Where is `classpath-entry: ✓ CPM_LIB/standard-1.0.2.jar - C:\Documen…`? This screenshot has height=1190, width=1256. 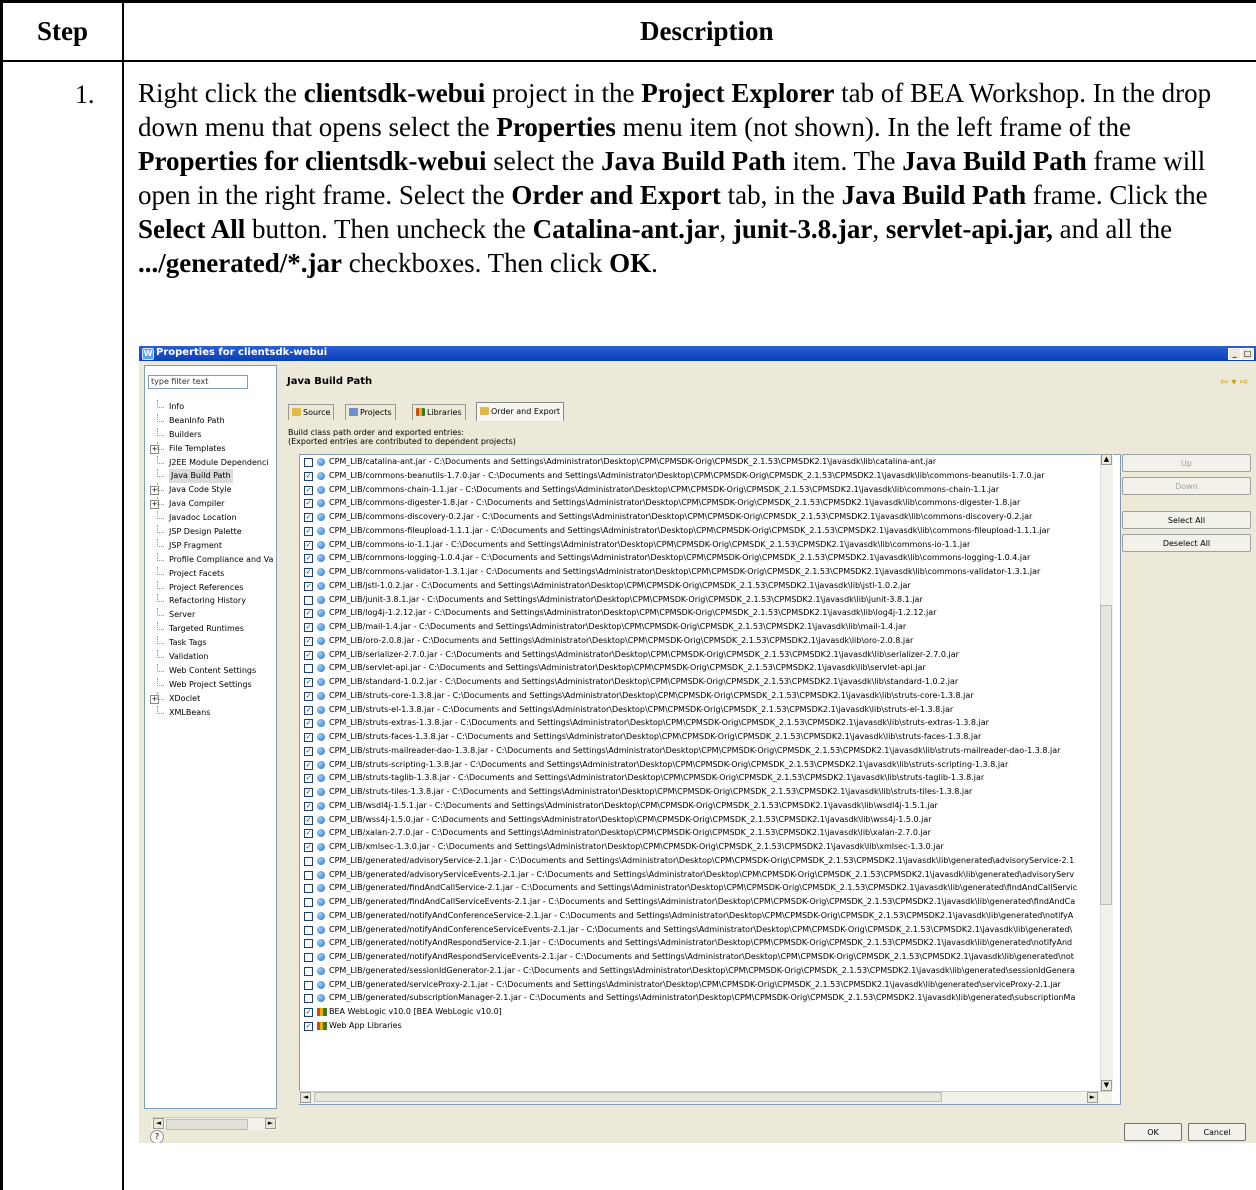 classpath-entry: ✓ CPM_LIB/standard-1.0.2.jar - C:\Documen… is located at coordinates (710, 682).